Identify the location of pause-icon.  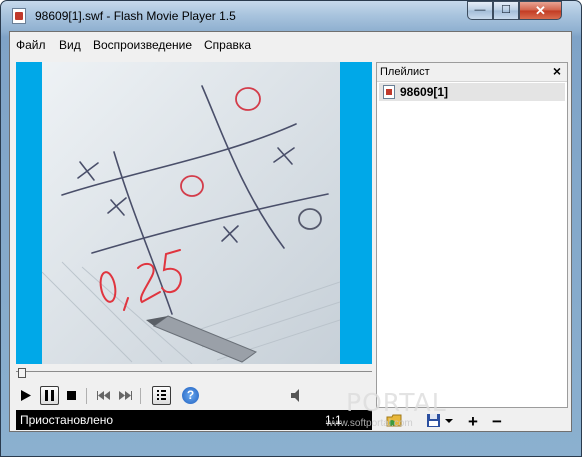
(49, 395).